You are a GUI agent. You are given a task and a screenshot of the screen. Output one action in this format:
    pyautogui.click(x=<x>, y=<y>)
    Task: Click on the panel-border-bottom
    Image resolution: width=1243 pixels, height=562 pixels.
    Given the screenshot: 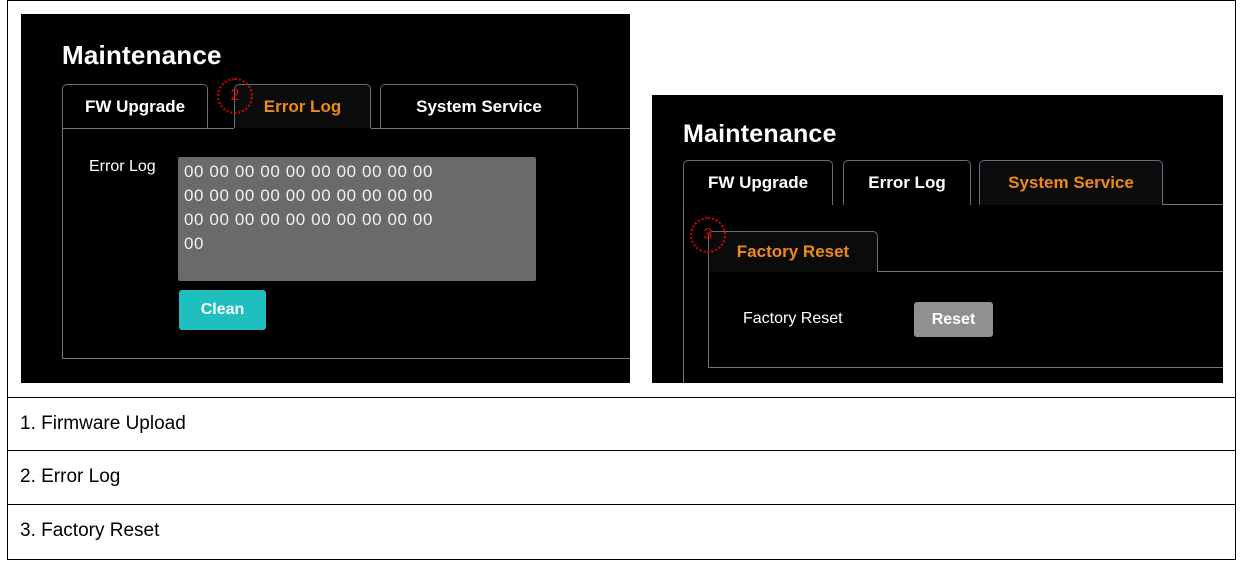 What is the action you would take?
    pyautogui.click(x=346, y=358)
    